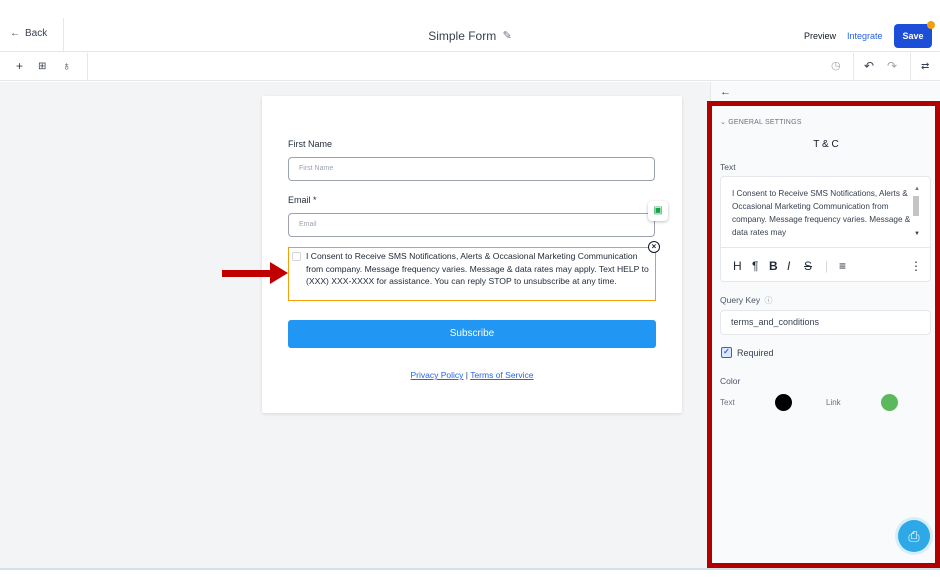 This screenshot has height=588, width=940. What do you see at coordinates (825, 247) in the screenshot?
I see `editor-divider` at bounding box center [825, 247].